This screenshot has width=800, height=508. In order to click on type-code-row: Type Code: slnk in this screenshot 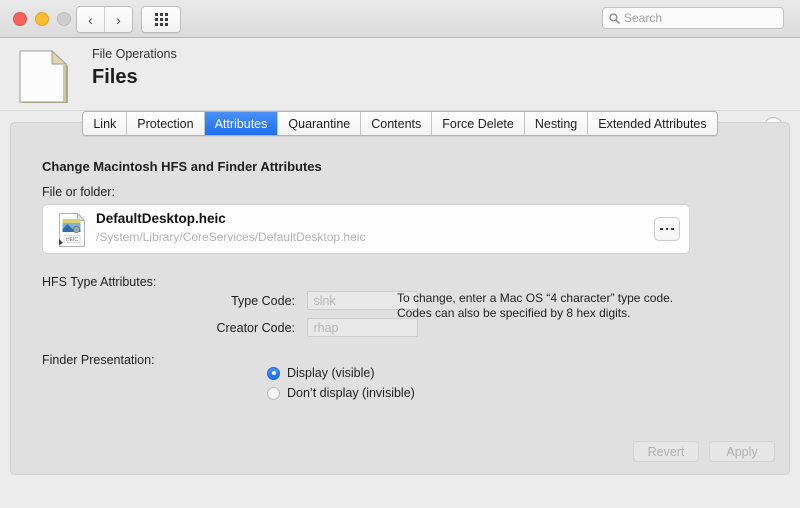, I will do `click(305, 300)`.